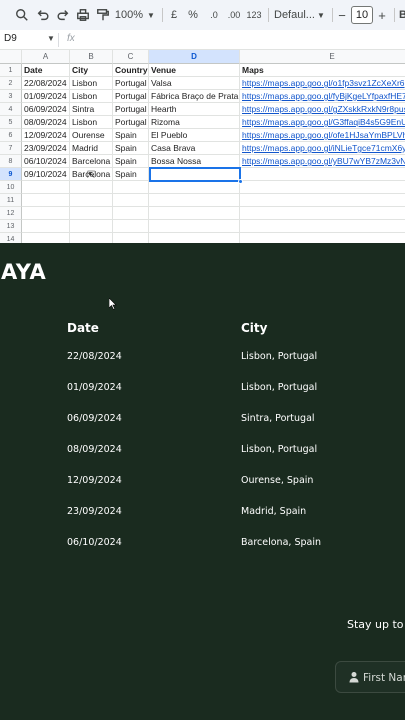 The width and height of the screenshot is (405, 720). I want to click on row-header-13: 13, so click(11, 226).